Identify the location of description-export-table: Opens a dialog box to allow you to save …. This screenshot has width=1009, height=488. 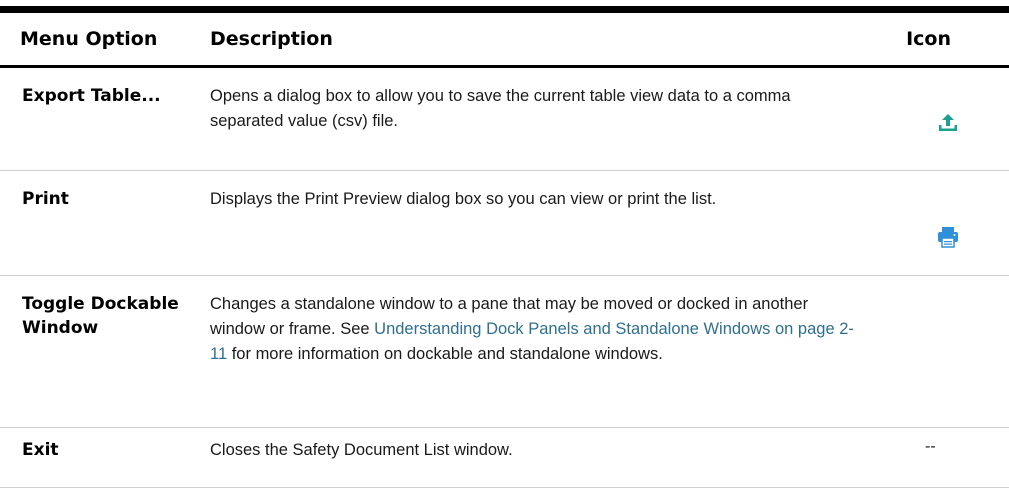
(500, 108).